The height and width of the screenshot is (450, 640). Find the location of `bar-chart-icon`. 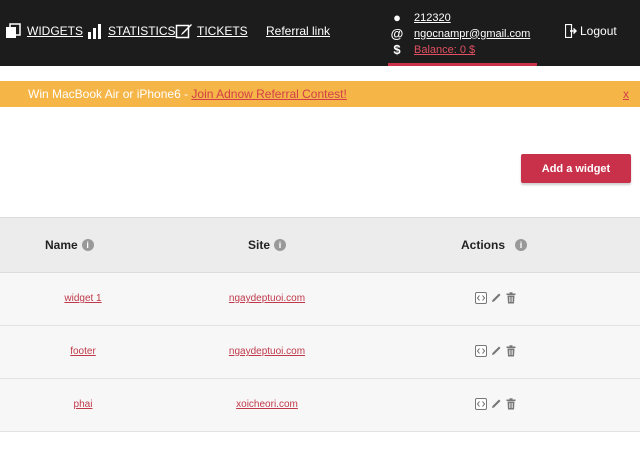

bar-chart-icon is located at coordinates (94, 31).